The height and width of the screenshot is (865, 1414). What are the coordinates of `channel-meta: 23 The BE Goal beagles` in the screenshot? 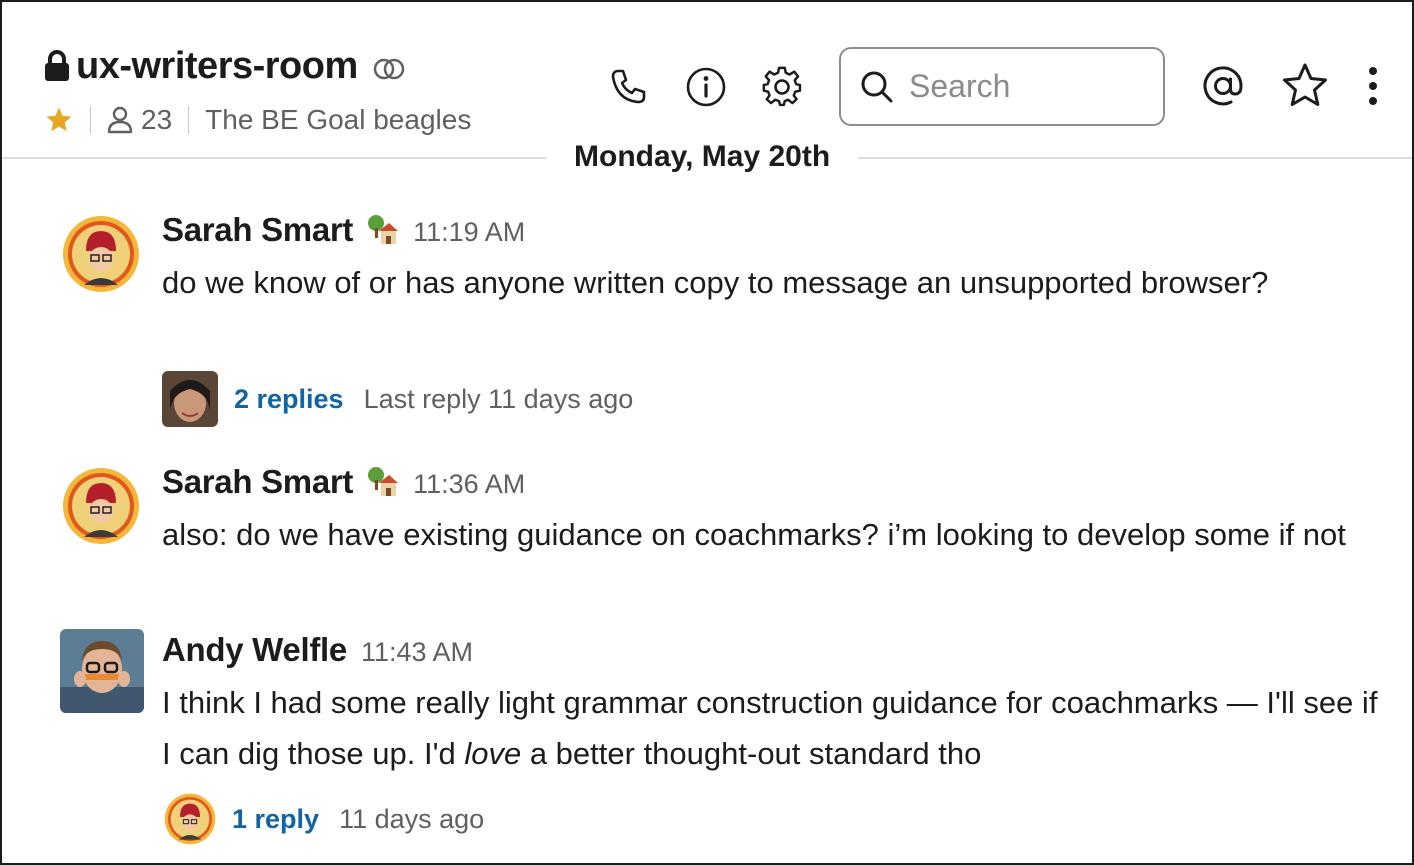 It's located at (257, 120).